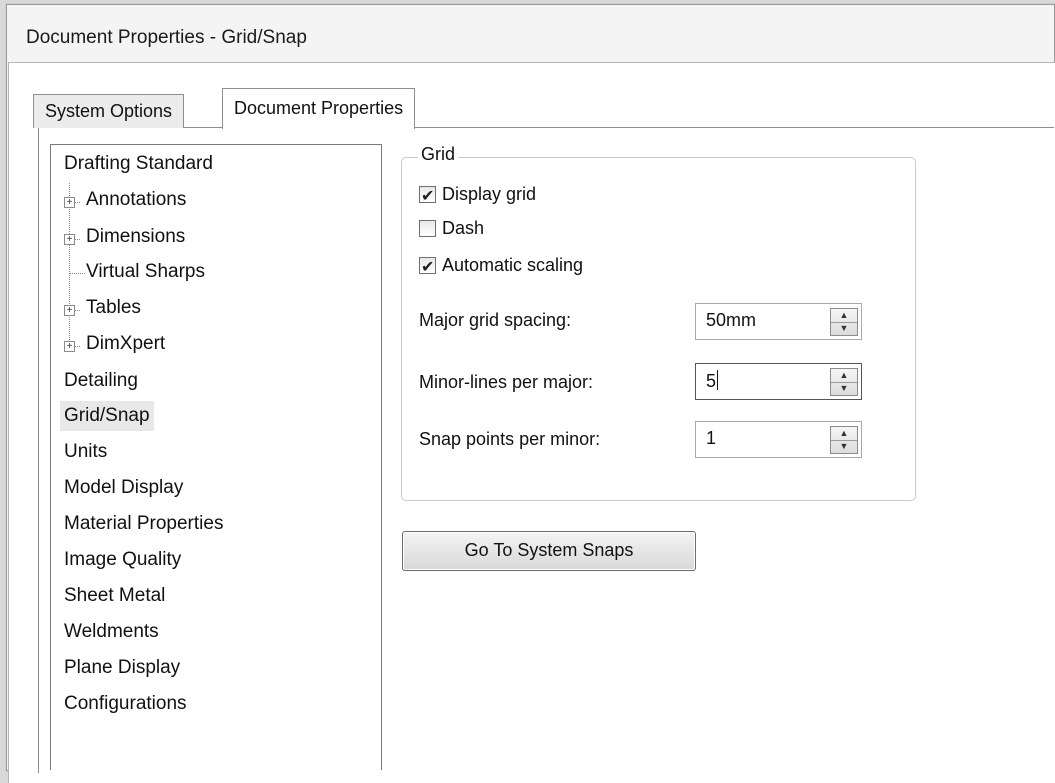 Image resolution: width=1055 pixels, height=783 pixels. What do you see at coordinates (135, 237) in the screenshot?
I see `tree-item-dimensions: Dimensions` at bounding box center [135, 237].